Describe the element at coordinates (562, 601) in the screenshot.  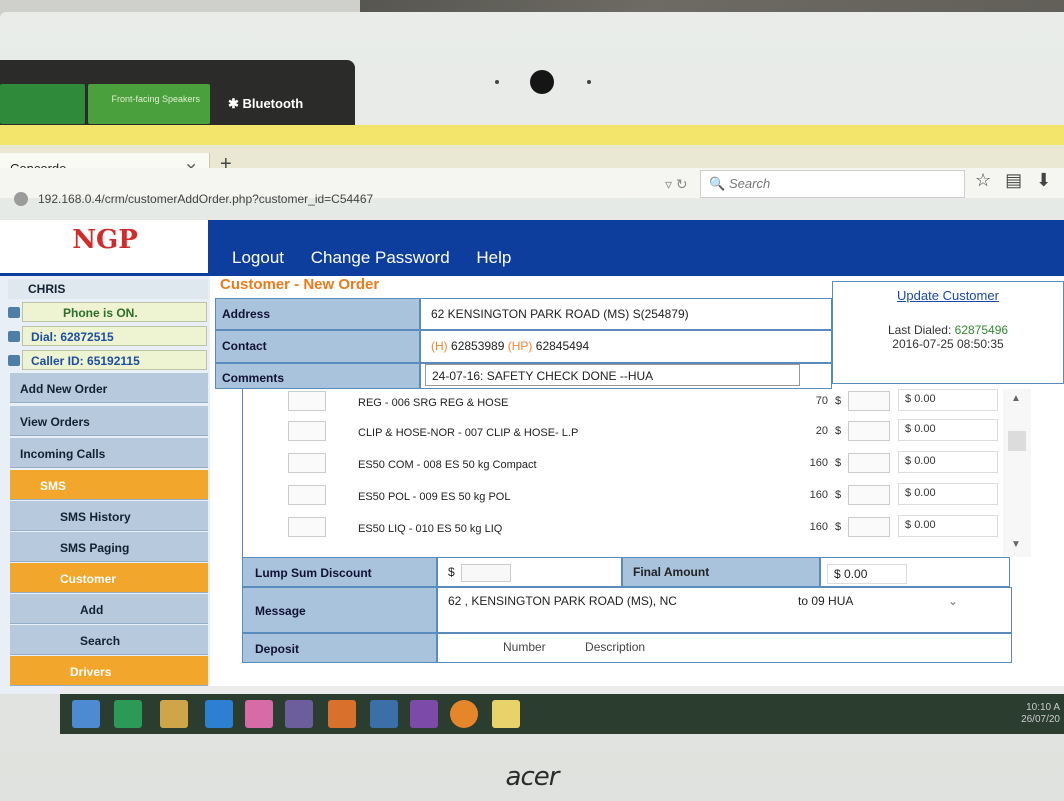
I see `message-text: 62 , KENSINGTON PARK ROAD (MS), NC` at that location.